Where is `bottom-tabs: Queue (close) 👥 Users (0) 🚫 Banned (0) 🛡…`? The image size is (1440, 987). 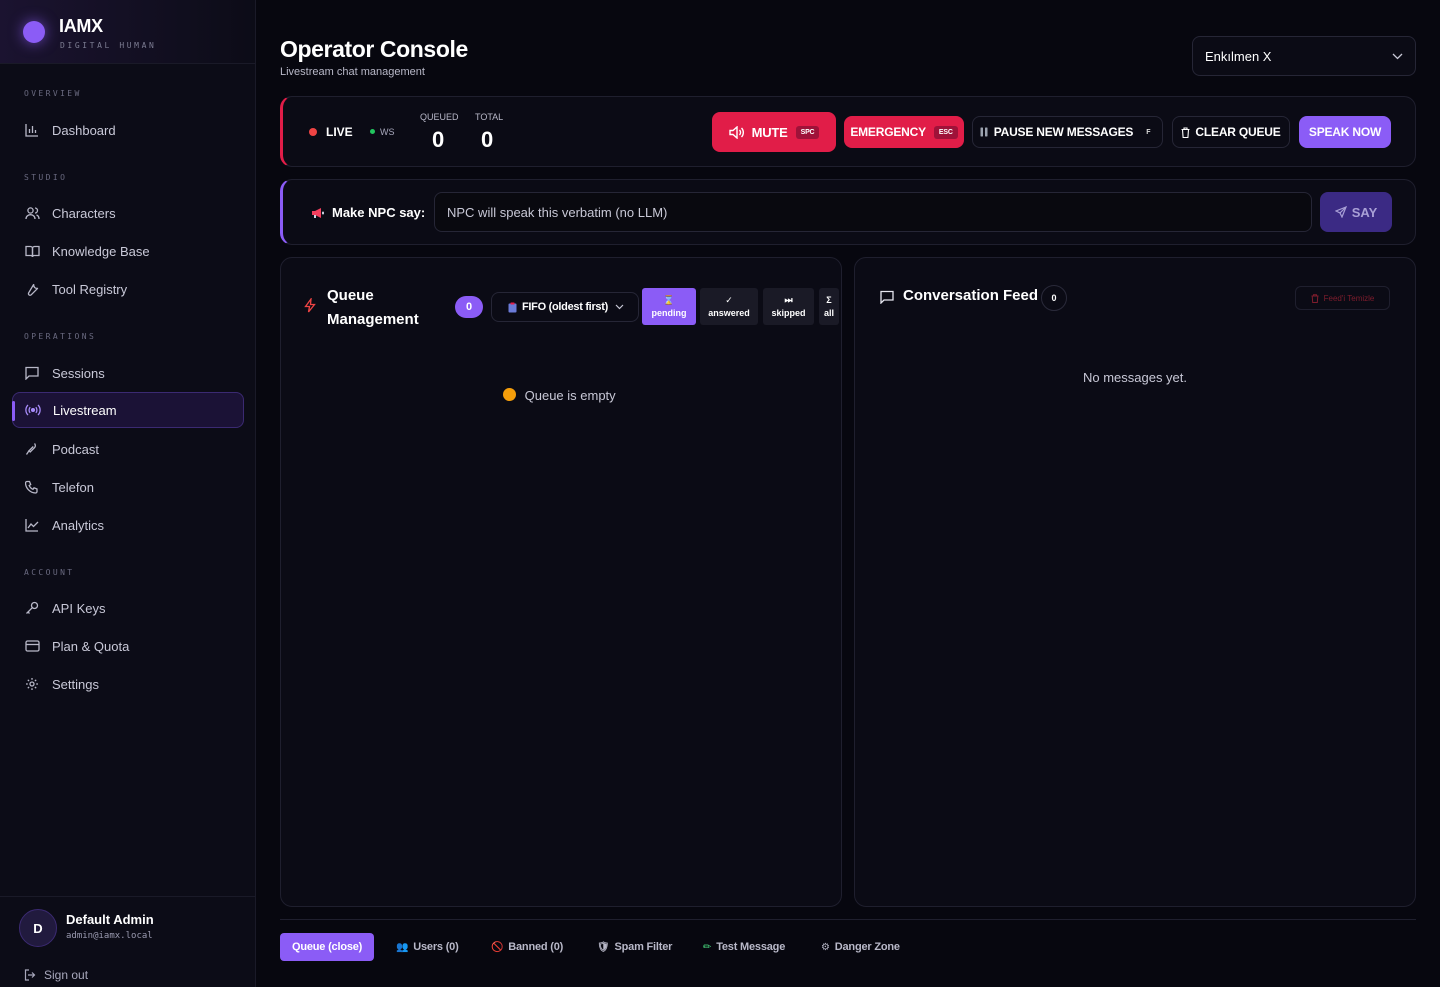 bottom-tabs: Queue (close) 👥 Users (0) 🚫 Banned (0) 🛡… is located at coordinates (848, 953).